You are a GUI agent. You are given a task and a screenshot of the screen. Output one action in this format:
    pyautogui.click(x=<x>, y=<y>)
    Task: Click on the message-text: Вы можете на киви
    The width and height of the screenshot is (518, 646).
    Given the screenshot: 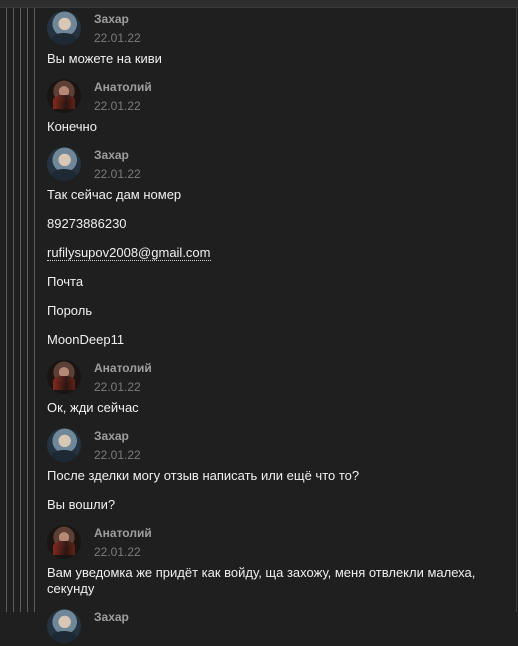 What is the action you would take?
    pyautogui.click(x=104, y=58)
    